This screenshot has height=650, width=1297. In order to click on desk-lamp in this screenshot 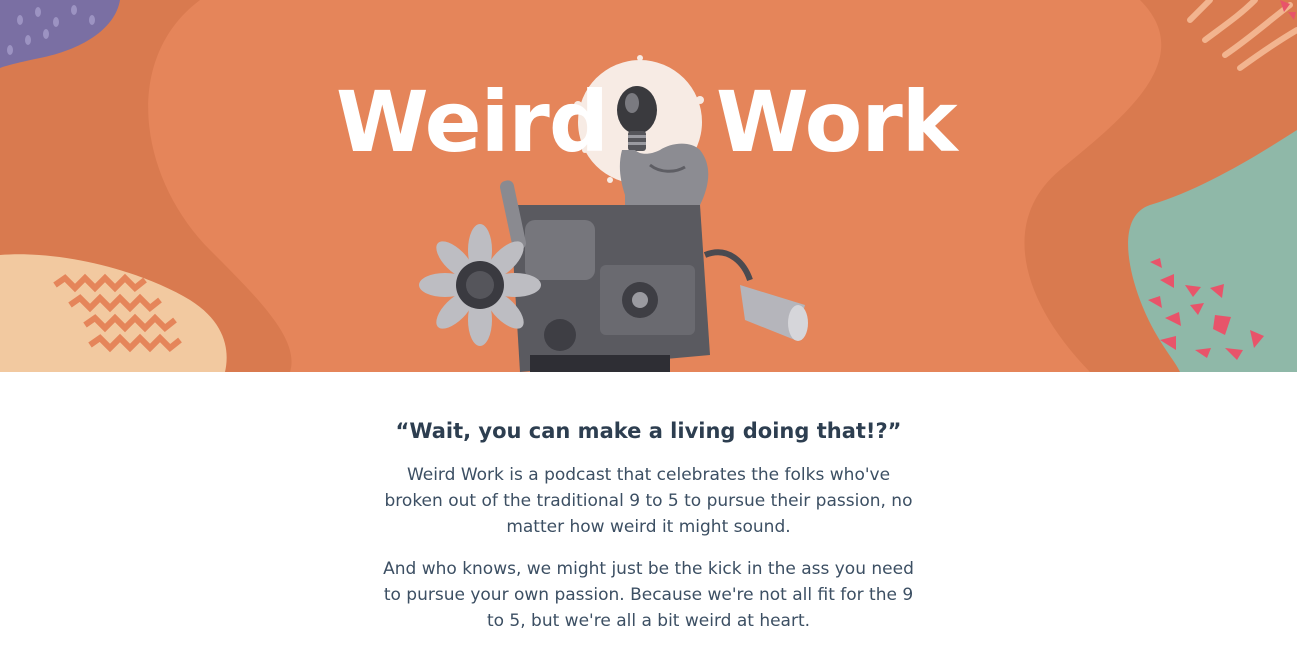, I will do `click(728, 265)`.